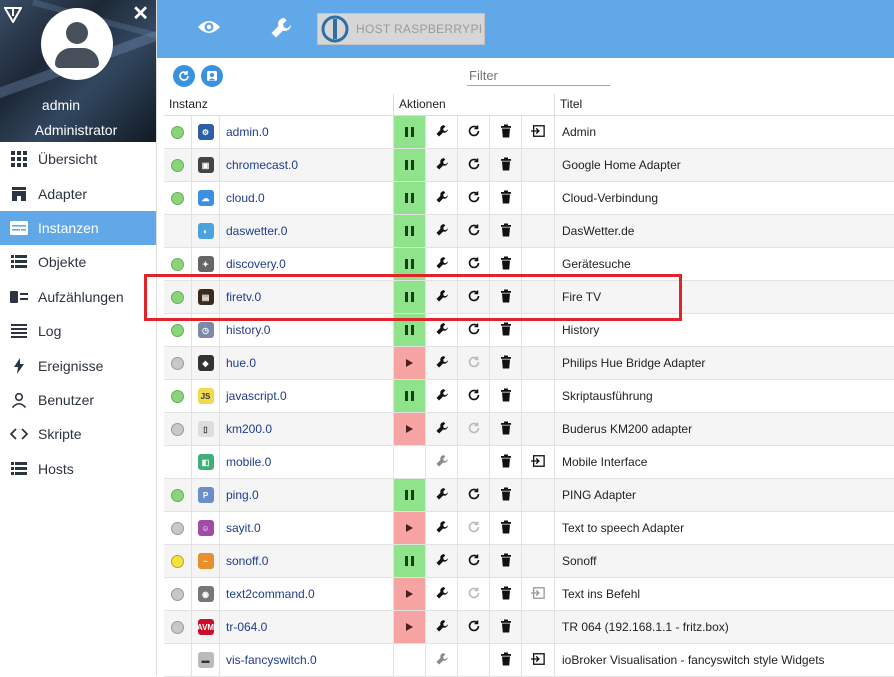 This screenshot has height=677, width=894. I want to click on status-cell, so click(178, 429).